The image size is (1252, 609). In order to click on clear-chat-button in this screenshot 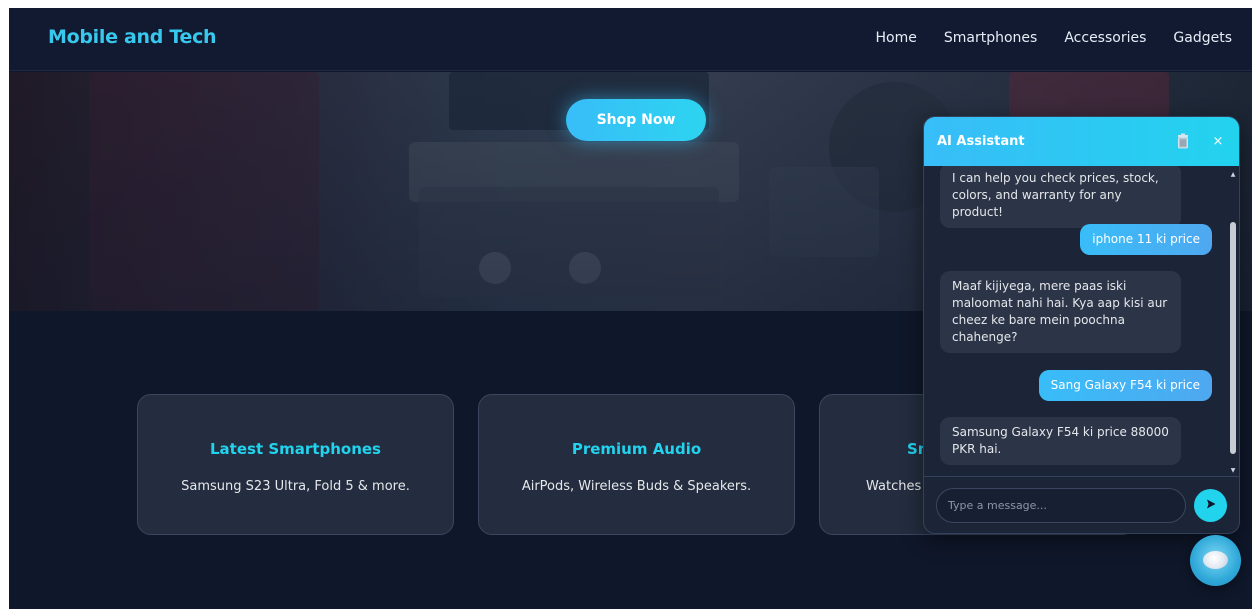, I will do `click(1183, 142)`.